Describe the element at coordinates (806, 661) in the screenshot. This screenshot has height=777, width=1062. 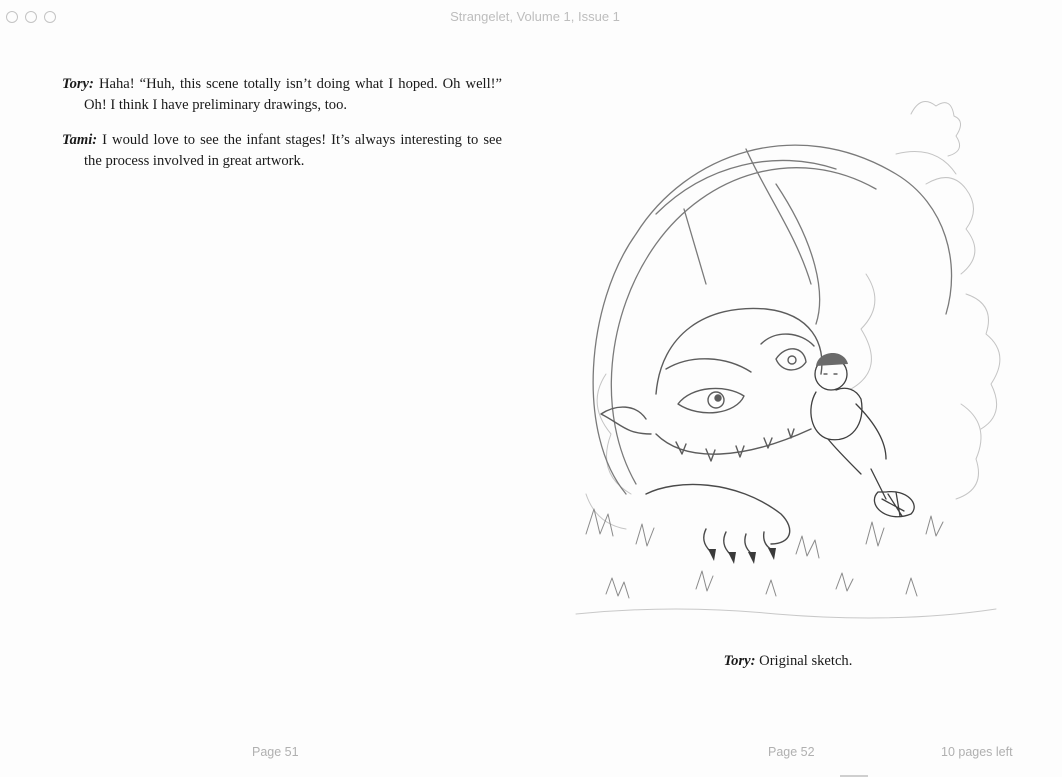
I see `caption-text: Original sketch.` at that location.